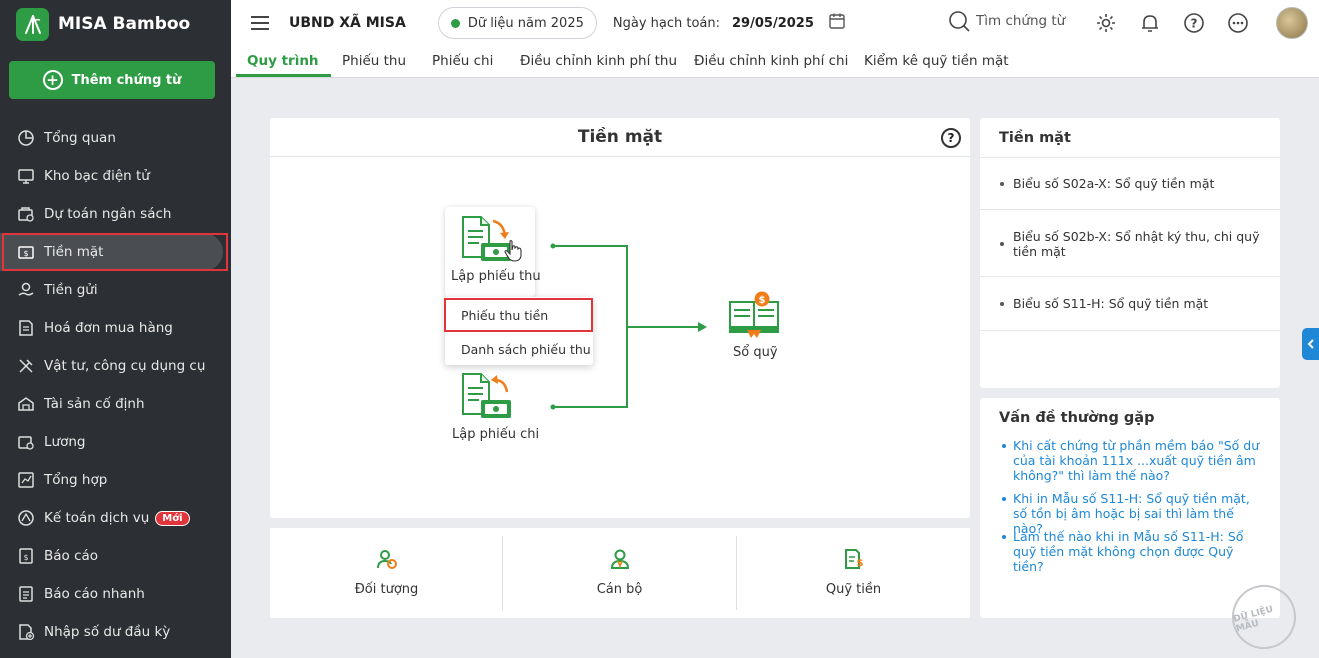 The width and height of the screenshot is (1319, 658). Describe the element at coordinates (771, 61) in the screenshot. I see `tab-expense-adjustment: Điều chỉnh kinh phí chi` at that location.